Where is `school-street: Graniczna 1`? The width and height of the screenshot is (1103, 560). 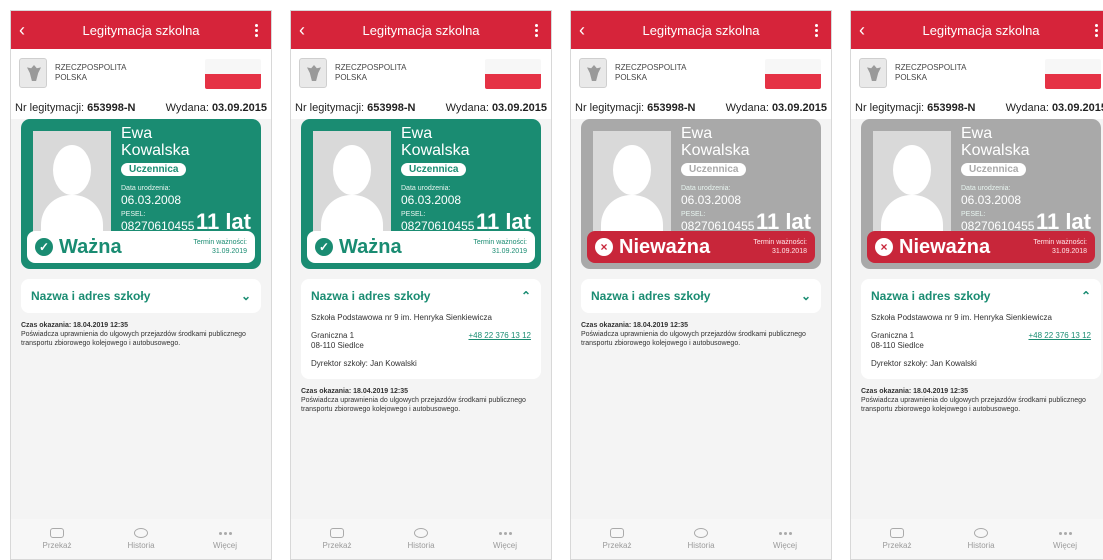
school-street: Graniczna 1 is located at coordinates (893, 335).